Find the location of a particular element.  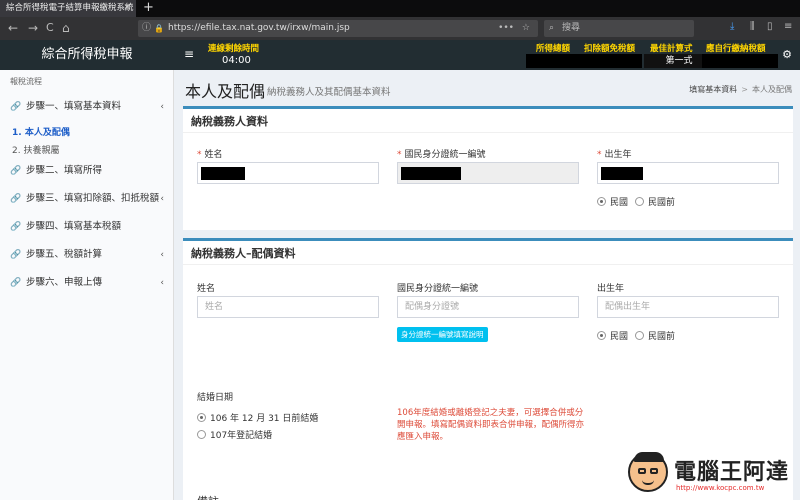

info-icon: ⓘ is located at coordinates (146, 28).